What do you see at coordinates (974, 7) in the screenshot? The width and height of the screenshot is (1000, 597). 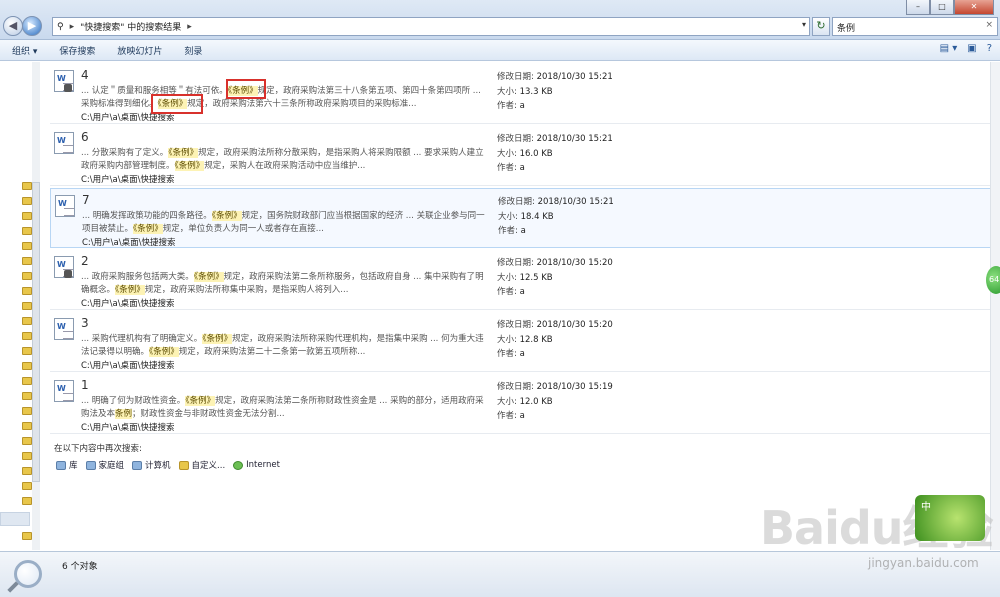 I see `close-button: ✕` at bounding box center [974, 7].